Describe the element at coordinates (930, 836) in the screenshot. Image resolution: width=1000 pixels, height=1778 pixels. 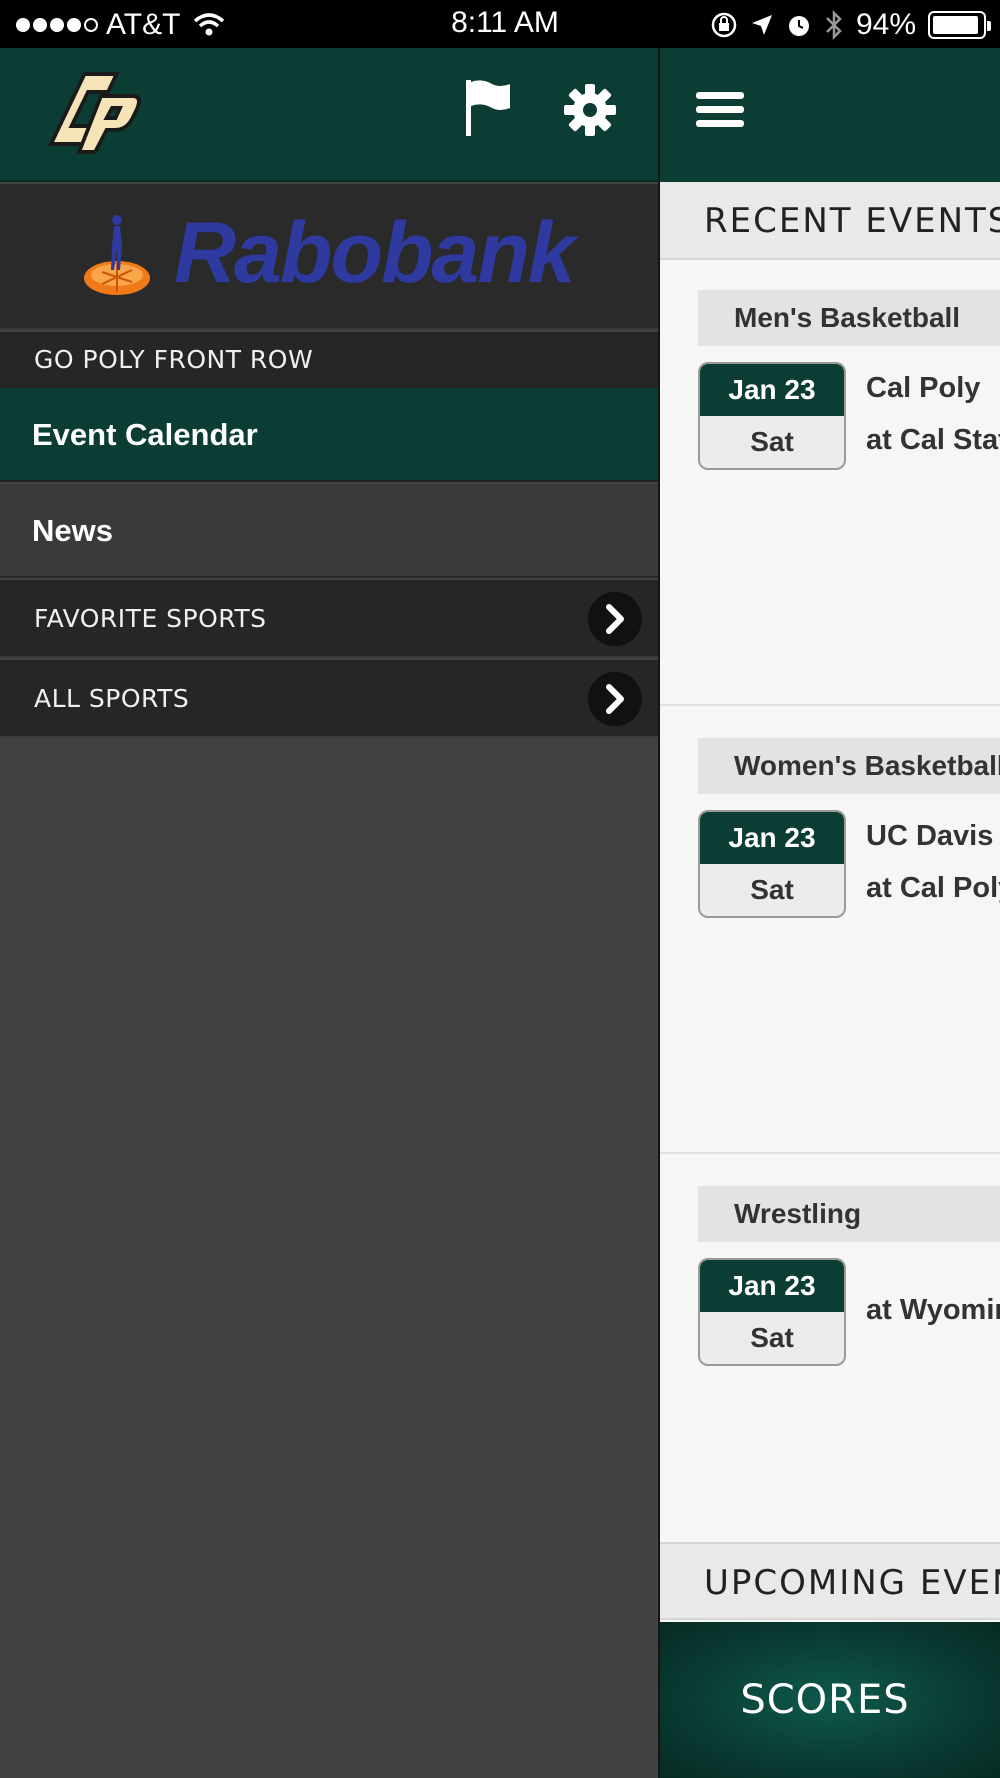
I see `event-team: UC Davis` at that location.